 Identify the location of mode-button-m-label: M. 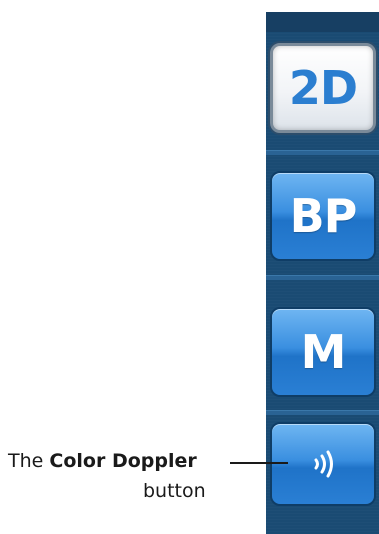
(323, 352).